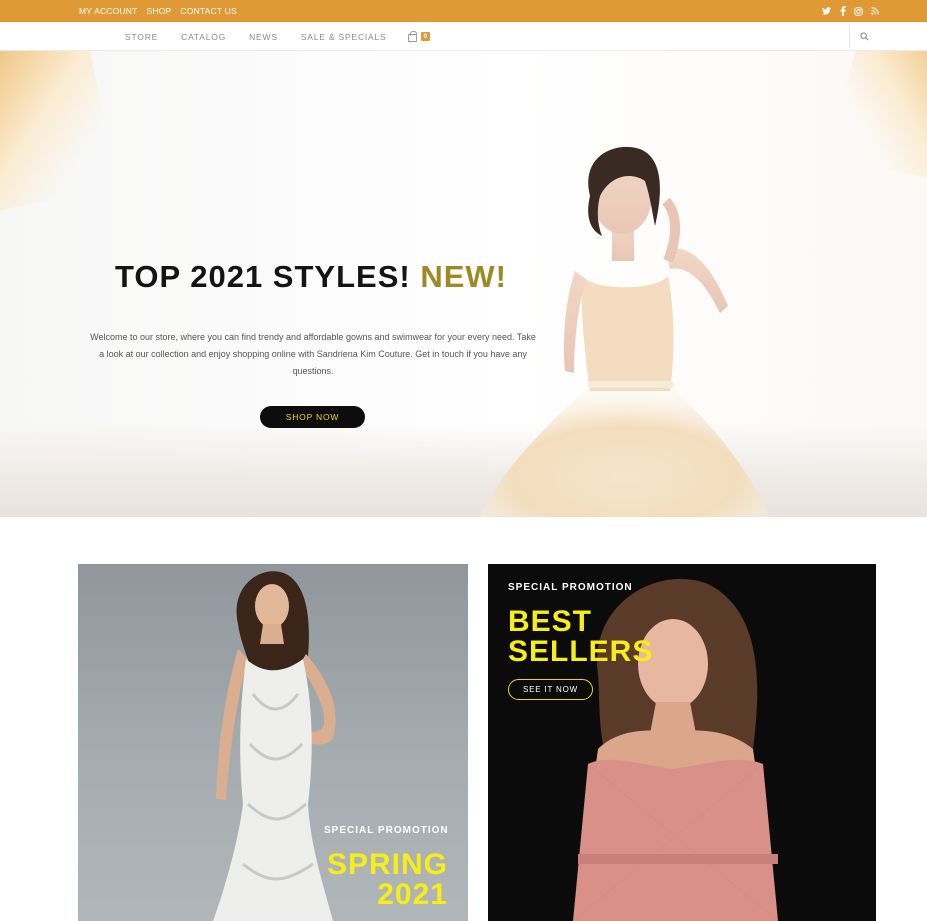 Image resolution: width=927 pixels, height=921 pixels. What do you see at coordinates (842, 11) in the screenshot?
I see `facebook-icon` at bounding box center [842, 11].